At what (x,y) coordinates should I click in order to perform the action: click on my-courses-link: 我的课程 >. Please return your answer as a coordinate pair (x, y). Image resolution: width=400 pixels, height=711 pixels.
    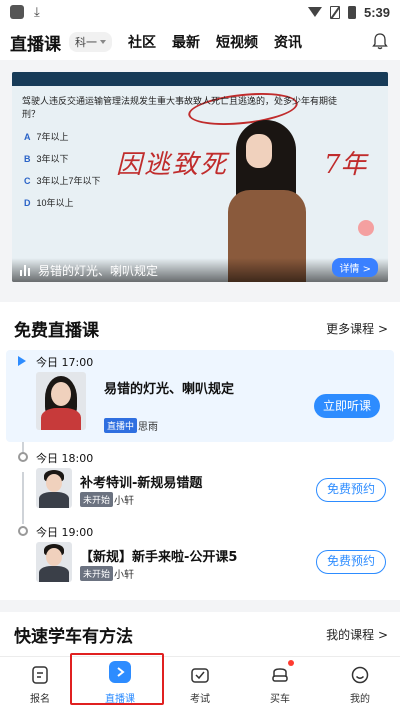
    Looking at the image, I should click on (357, 634).